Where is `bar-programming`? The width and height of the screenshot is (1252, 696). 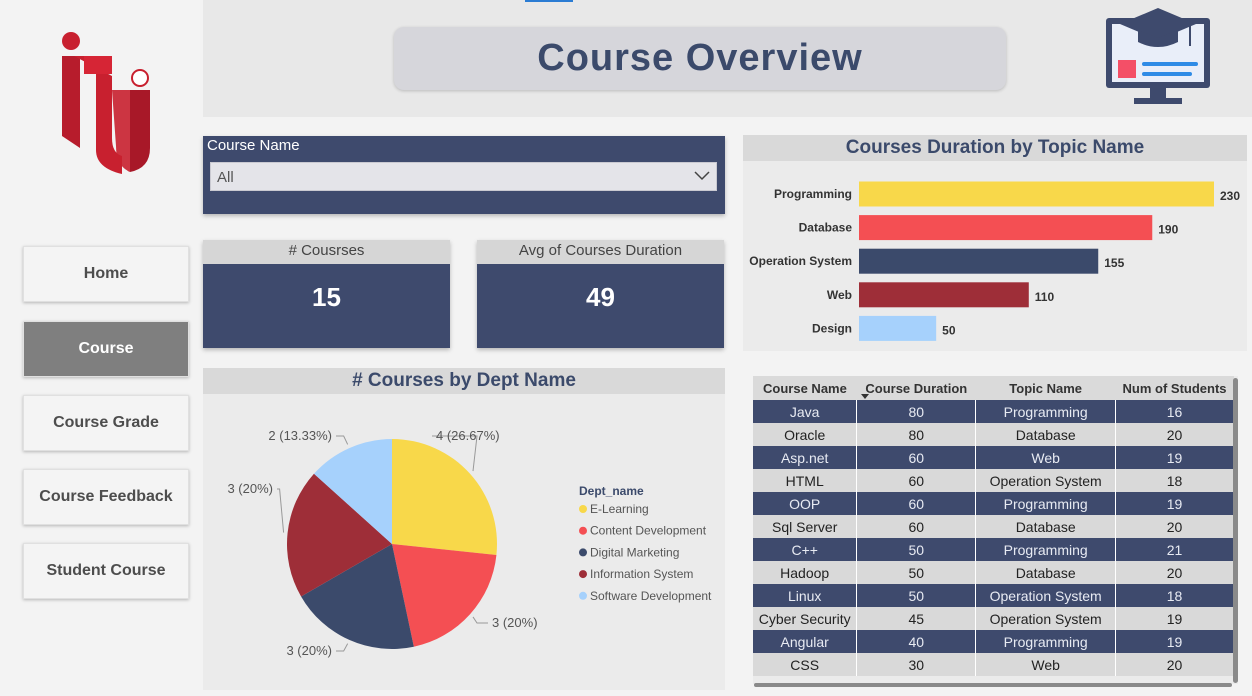 bar-programming is located at coordinates (1036, 194).